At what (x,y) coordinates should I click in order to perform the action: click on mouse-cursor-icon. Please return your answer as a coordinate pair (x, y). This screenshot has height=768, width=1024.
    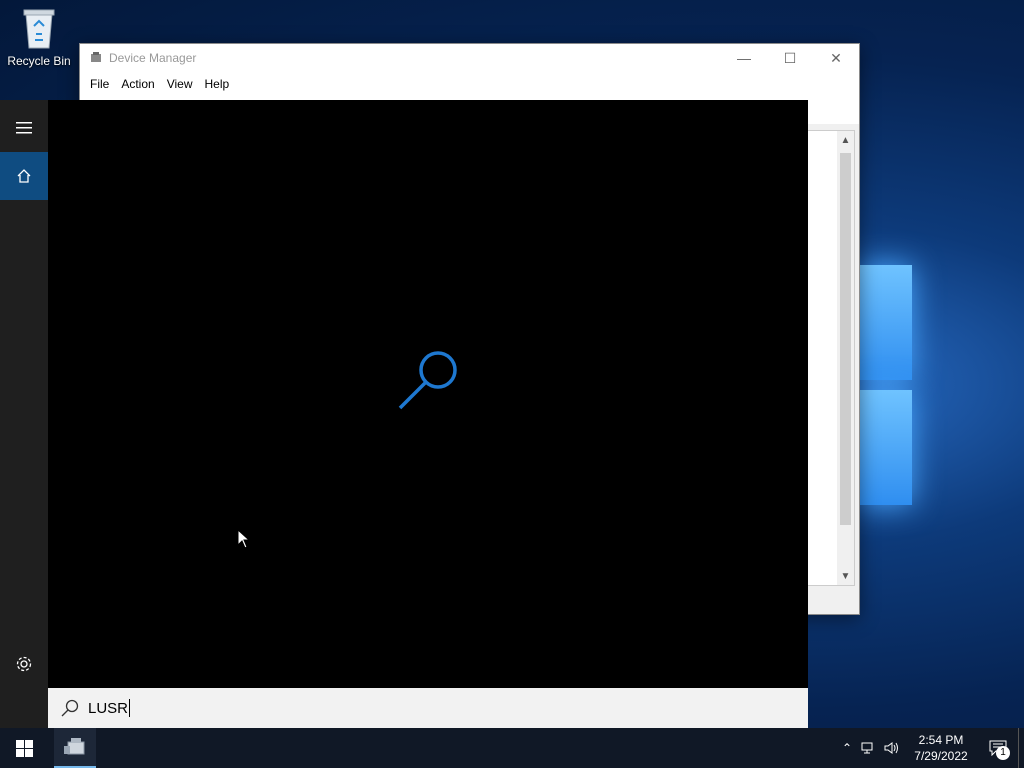
    Looking at the image, I should click on (244, 539).